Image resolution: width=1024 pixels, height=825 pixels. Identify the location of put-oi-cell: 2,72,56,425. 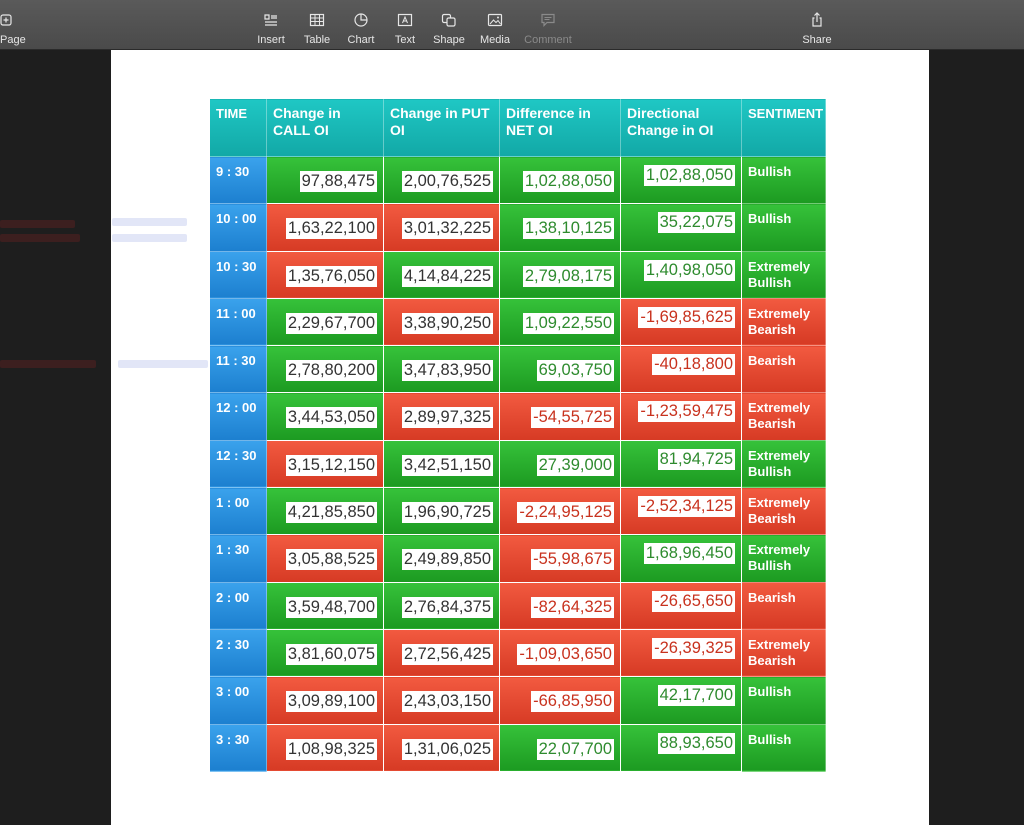
(441, 653).